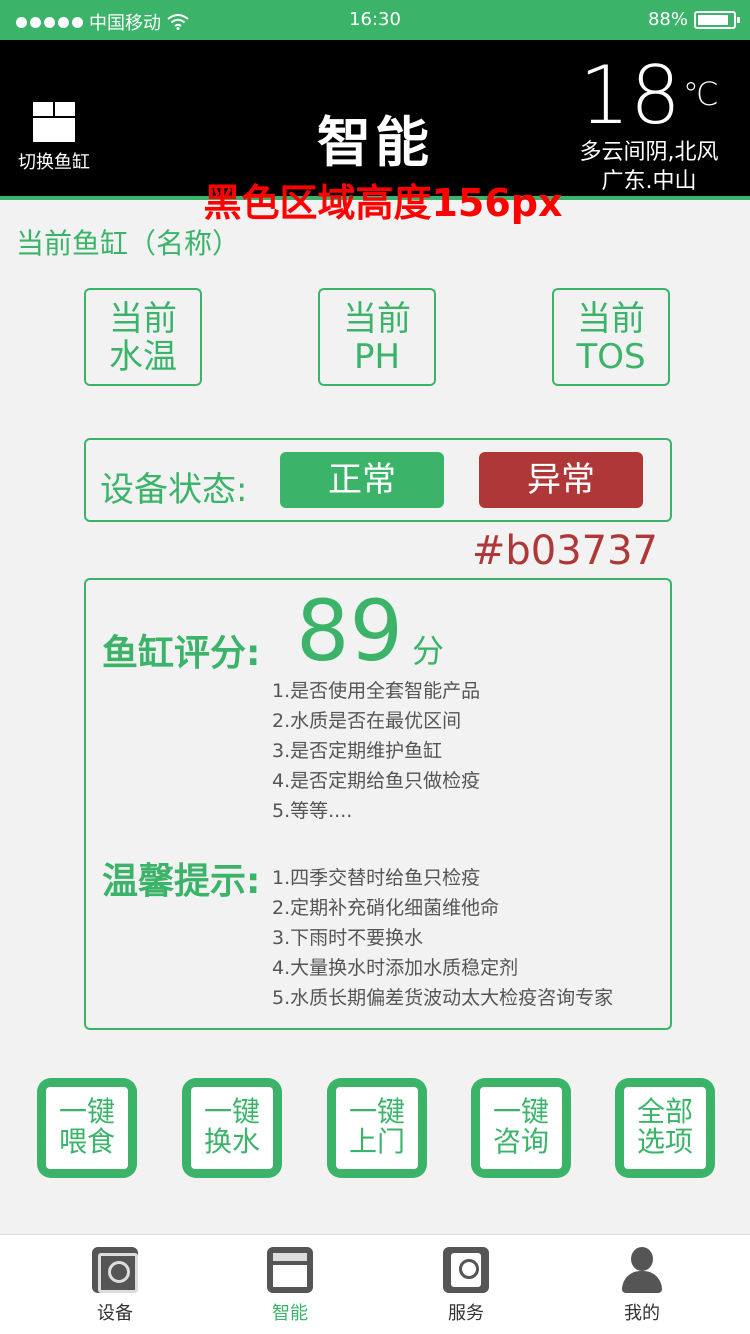 The height and width of the screenshot is (1334, 750). I want to click on all-options-button: 全部 选项, so click(665, 1128).